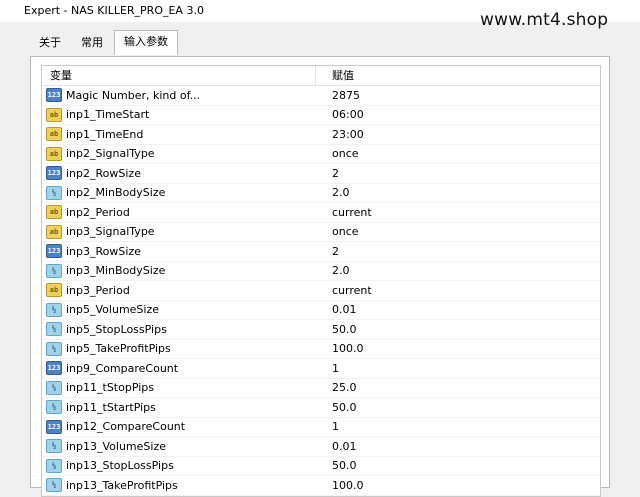 The width and height of the screenshot is (640, 497). I want to click on variable-name: inp3_SignalType, so click(110, 232).